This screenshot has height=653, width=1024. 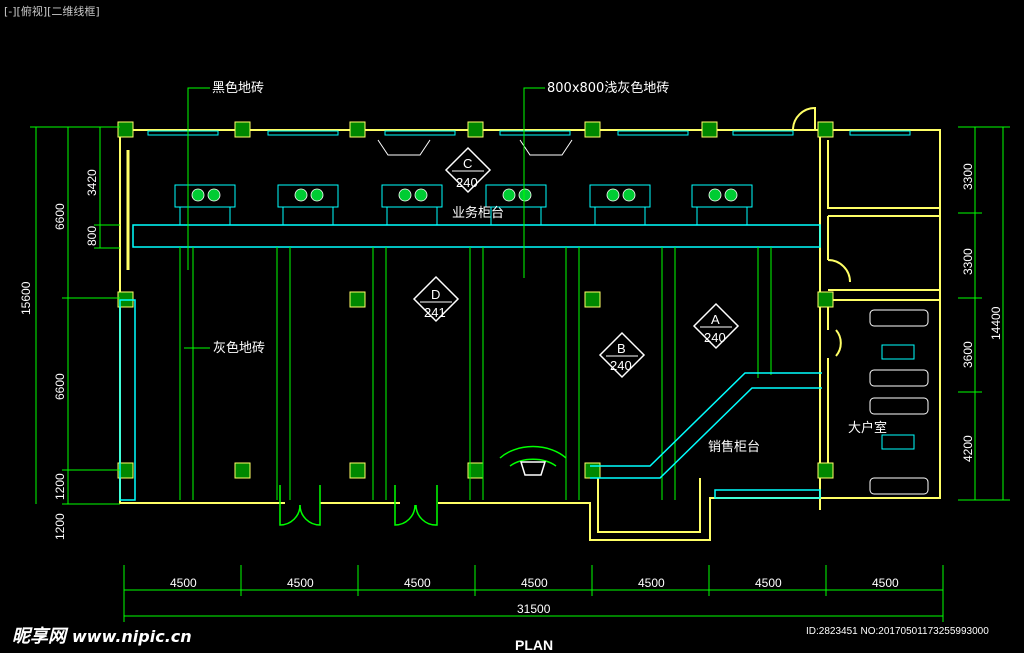 What do you see at coordinates (706, 435) in the screenshot?
I see `sales-counter-shape` at bounding box center [706, 435].